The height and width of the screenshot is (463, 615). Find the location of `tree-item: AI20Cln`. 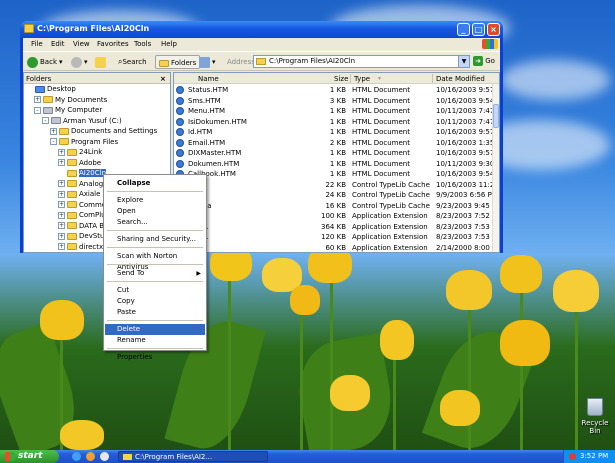

tree-item: AI20Cln is located at coordinates (82, 174).